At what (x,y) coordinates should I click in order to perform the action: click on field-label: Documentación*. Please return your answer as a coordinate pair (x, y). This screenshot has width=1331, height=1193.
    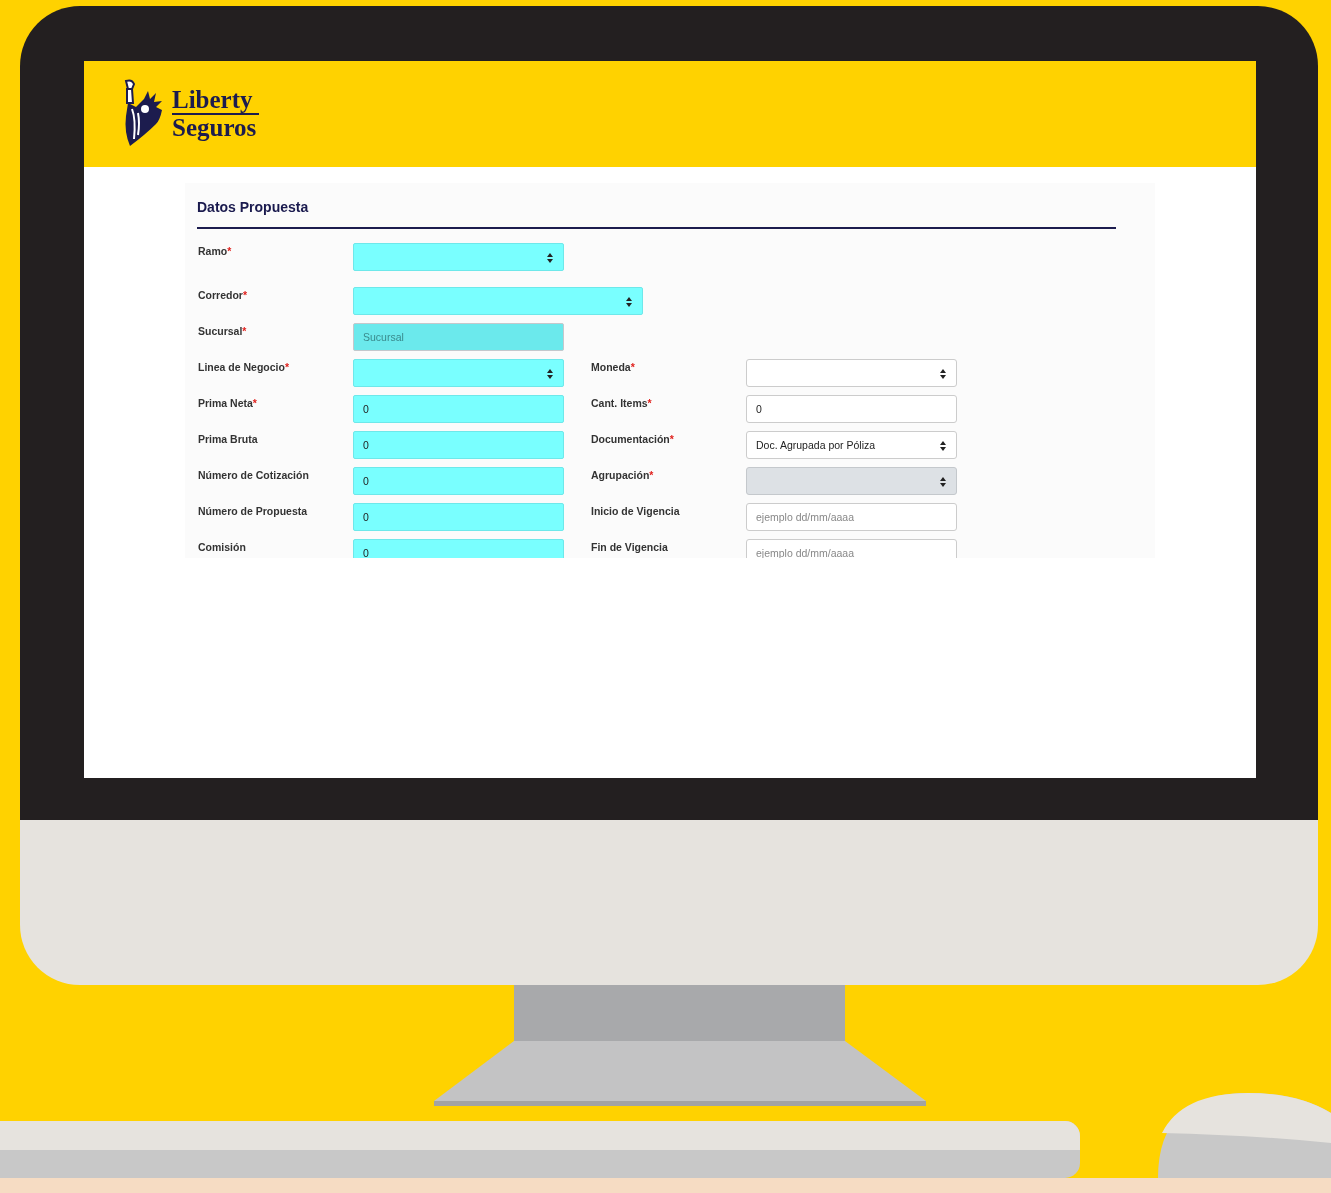
    Looking at the image, I should click on (632, 439).